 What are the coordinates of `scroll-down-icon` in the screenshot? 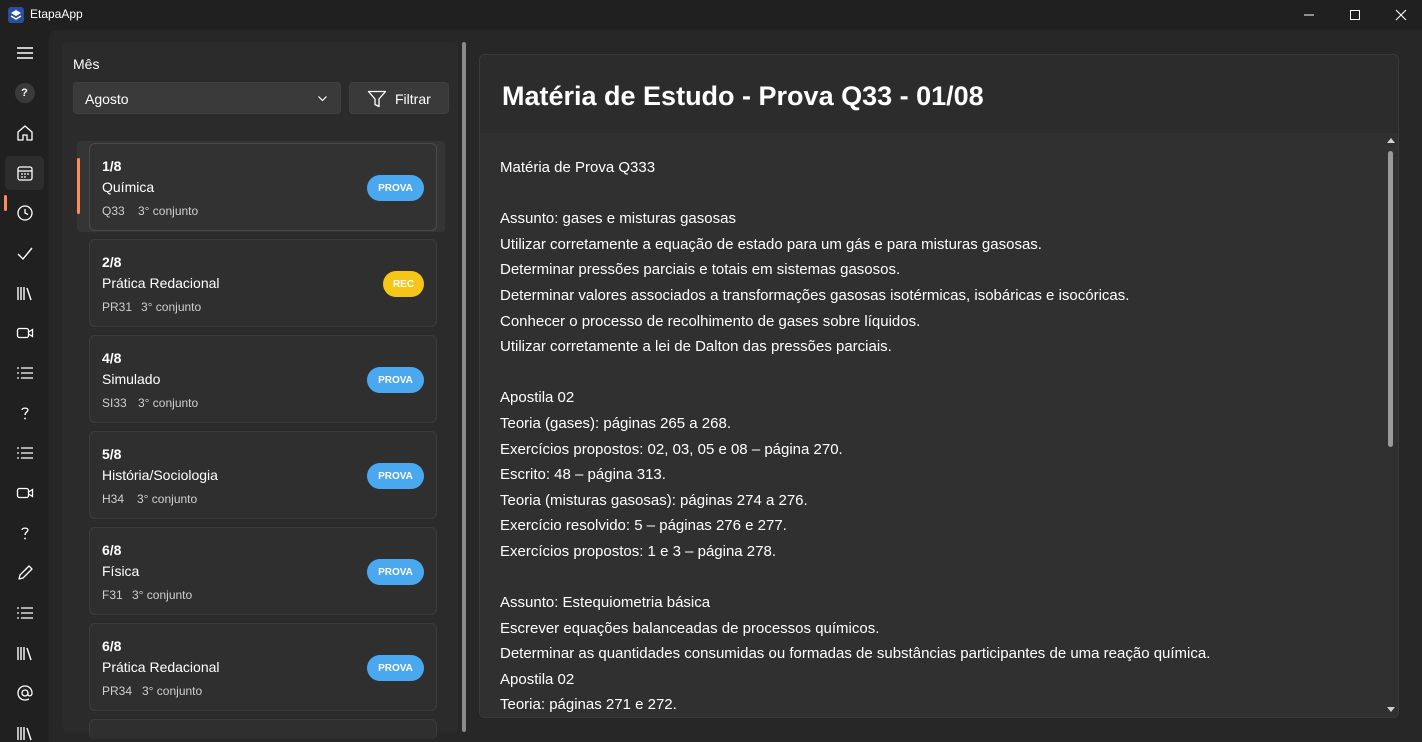 It's located at (1391, 709).